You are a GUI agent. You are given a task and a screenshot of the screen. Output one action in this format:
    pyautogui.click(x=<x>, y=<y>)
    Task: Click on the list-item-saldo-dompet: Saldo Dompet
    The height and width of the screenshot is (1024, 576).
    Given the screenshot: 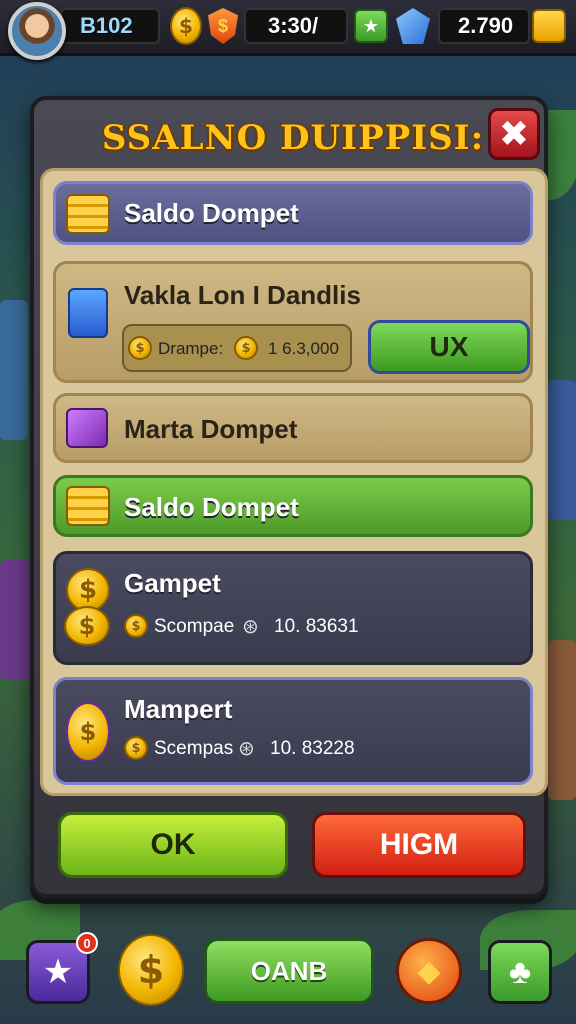 What is the action you would take?
    pyautogui.click(x=293, y=213)
    